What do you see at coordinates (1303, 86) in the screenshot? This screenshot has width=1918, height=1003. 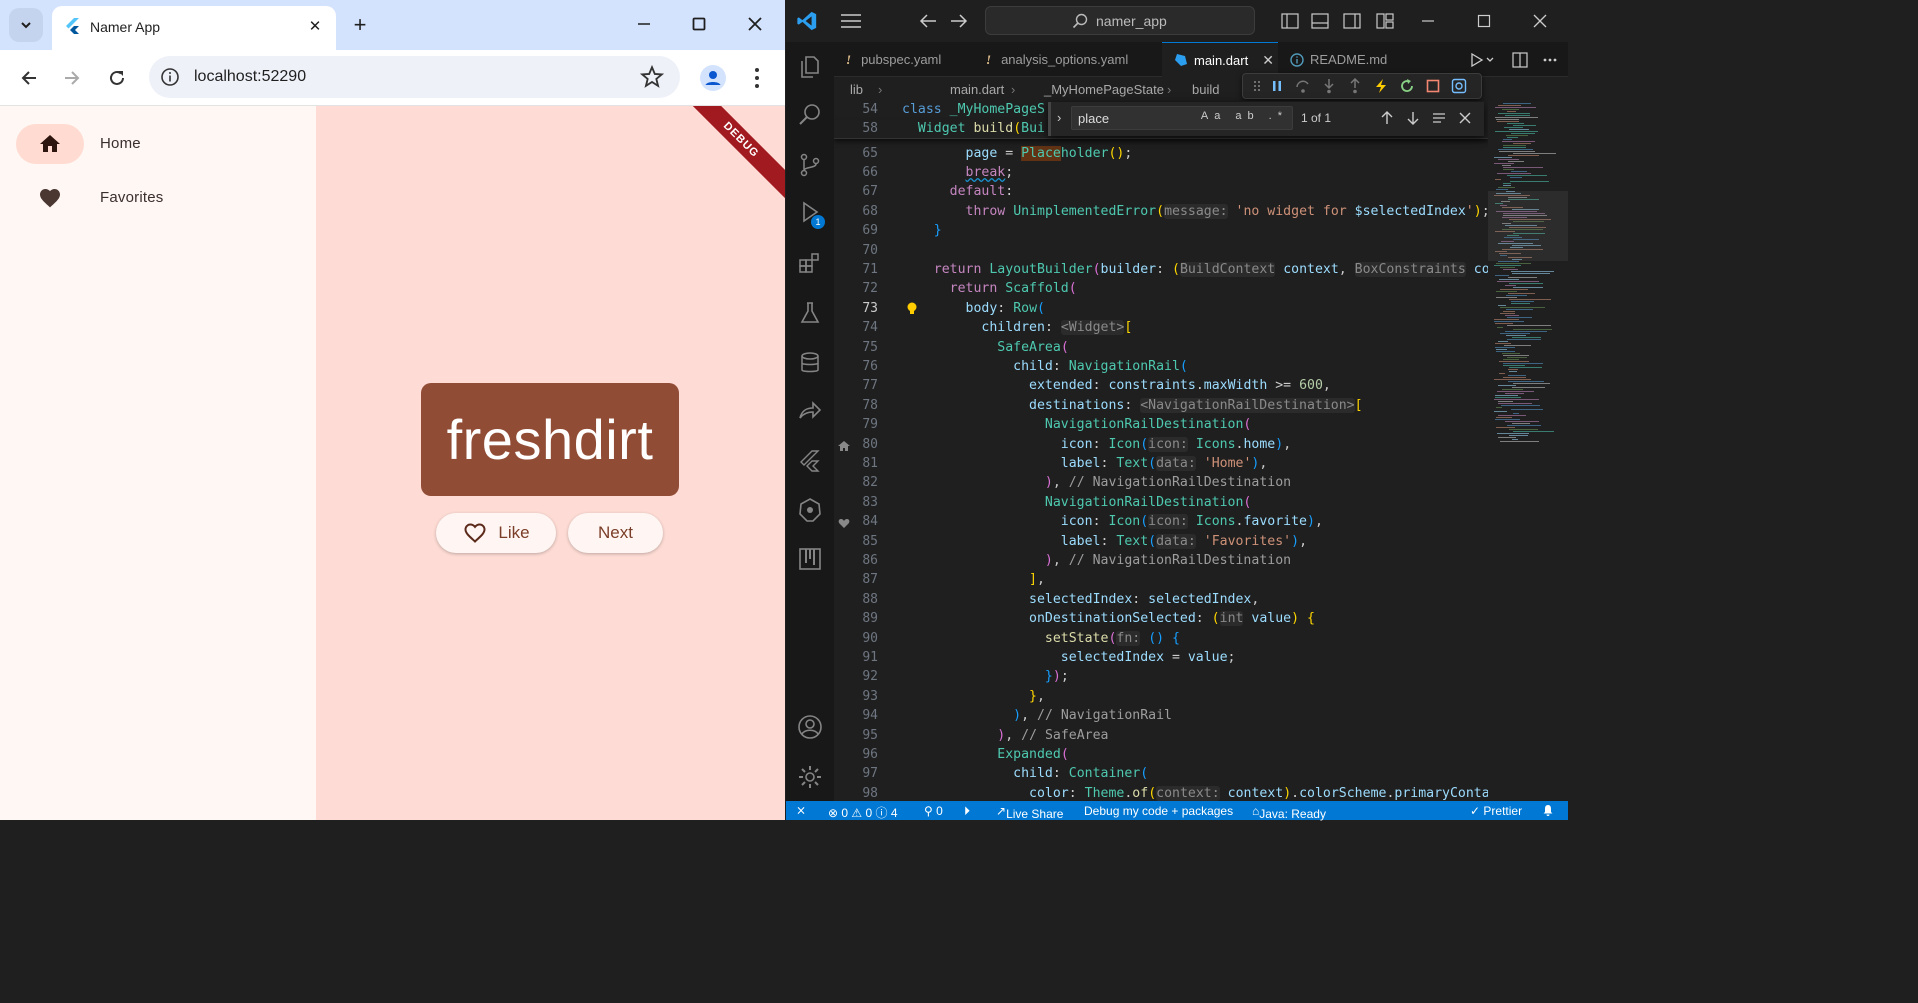 I see `step-over-icon` at bounding box center [1303, 86].